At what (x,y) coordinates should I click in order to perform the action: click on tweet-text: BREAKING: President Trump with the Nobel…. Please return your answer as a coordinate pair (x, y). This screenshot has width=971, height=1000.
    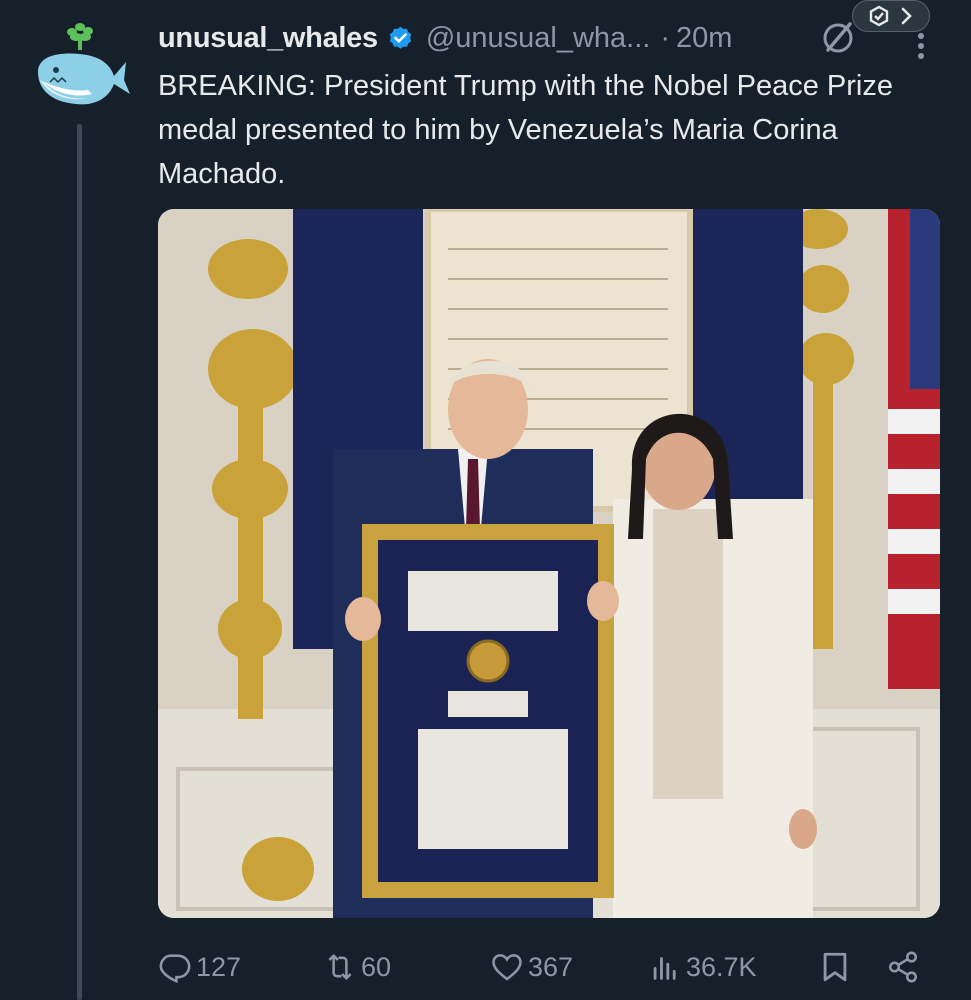
    Looking at the image, I should click on (525, 130).